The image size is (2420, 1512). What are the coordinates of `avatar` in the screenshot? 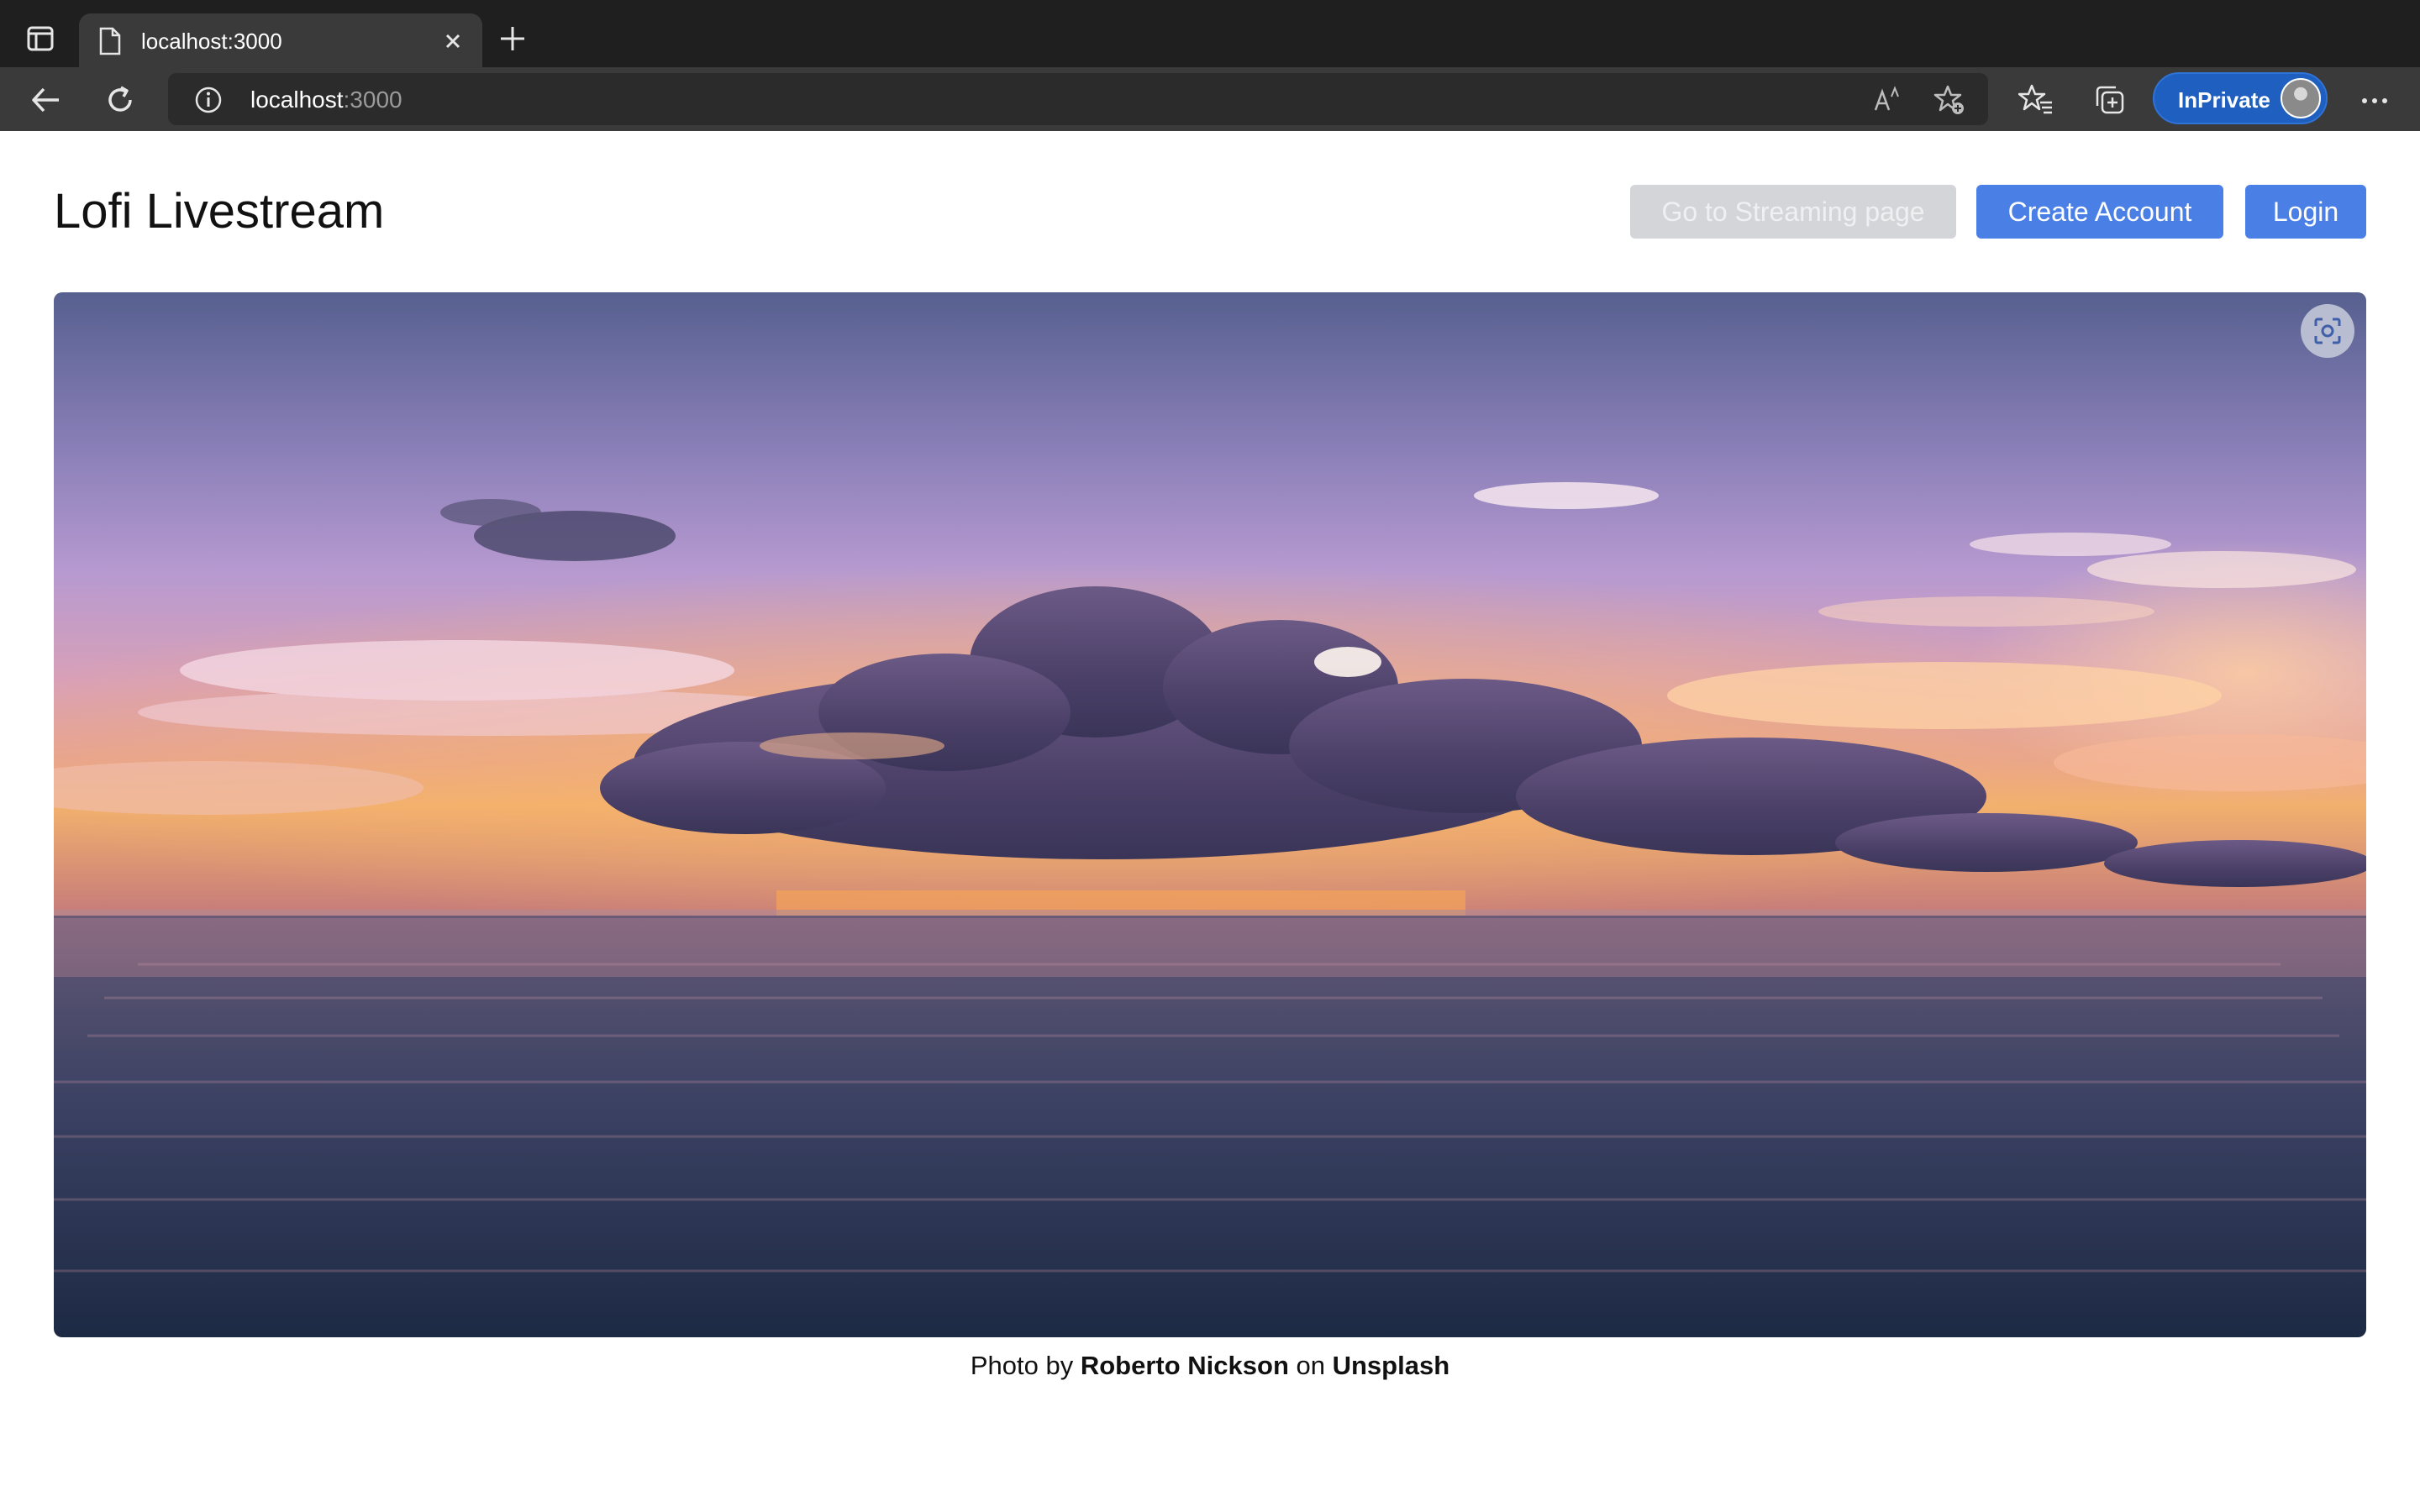 It's located at (2301, 98).